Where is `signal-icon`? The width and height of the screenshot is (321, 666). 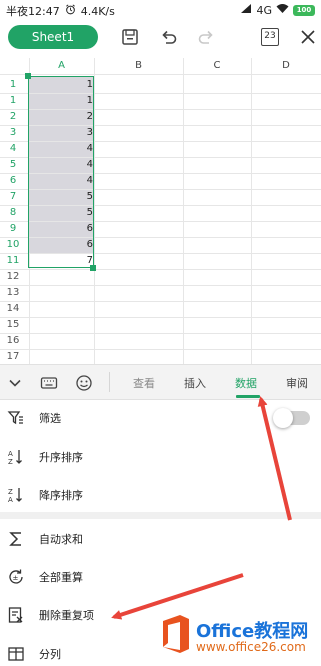 signal-icon is located at coordinates (246, 10).